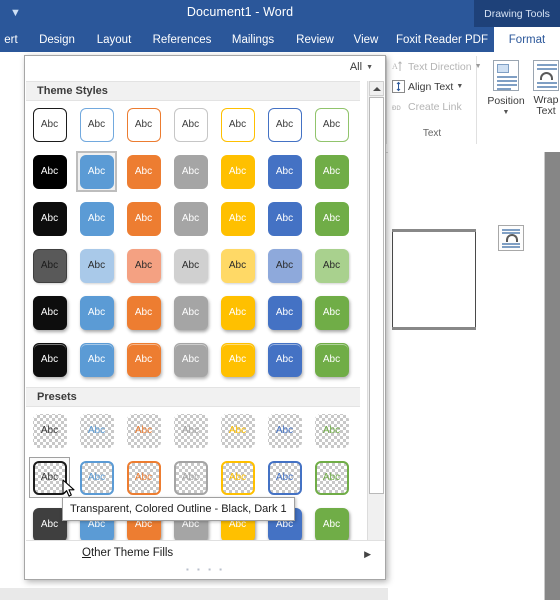 This screenshot has width=560, height=600. I want to click on text-box-shape, so click(434, 279).